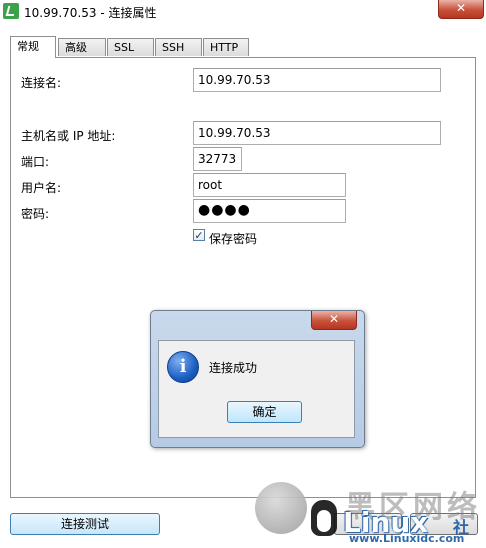 The image size is (486, 548). What do you see at coordinates (407, 538) in the screenshot?
I see `watermark-url: www.Linuxidc.com` at bounding box center [407, 538].